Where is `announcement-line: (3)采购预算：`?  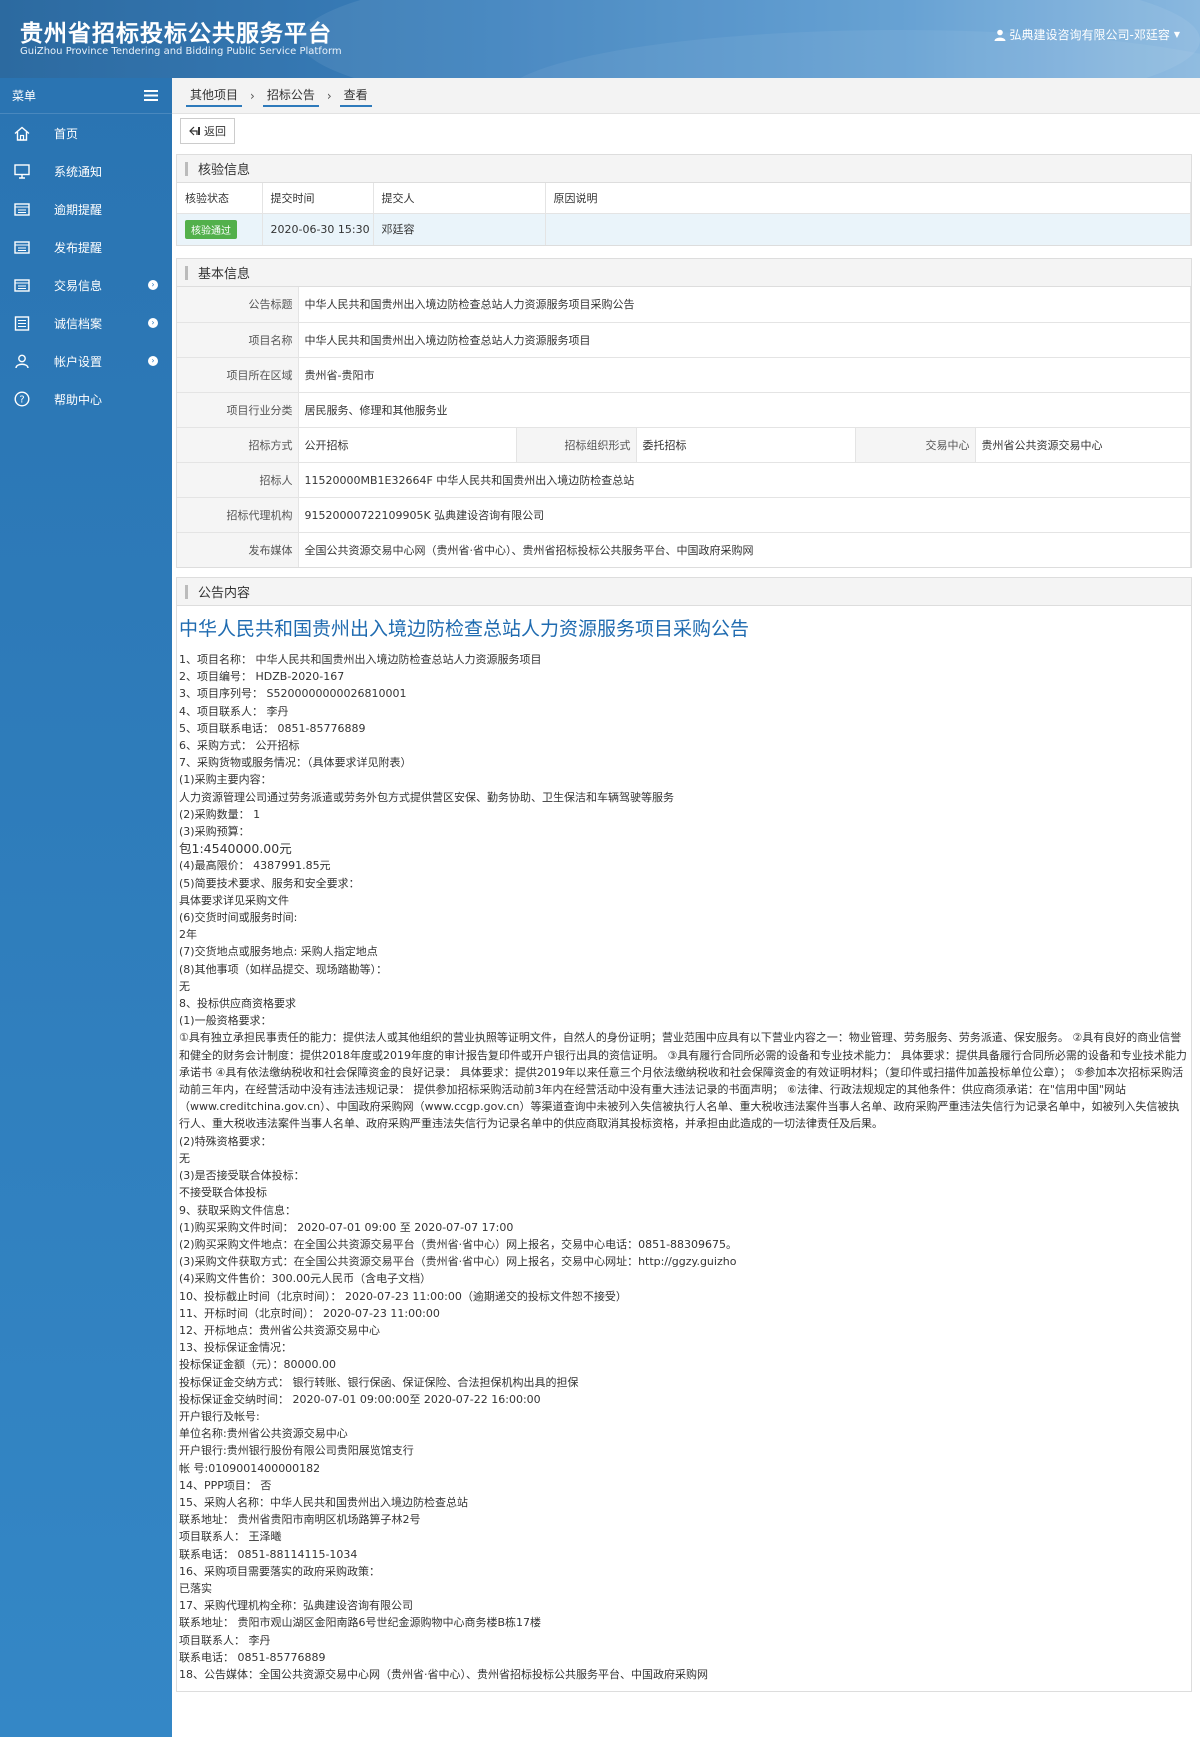
announcement-line: (3)采购预算： is located at coordinates (214, 832).